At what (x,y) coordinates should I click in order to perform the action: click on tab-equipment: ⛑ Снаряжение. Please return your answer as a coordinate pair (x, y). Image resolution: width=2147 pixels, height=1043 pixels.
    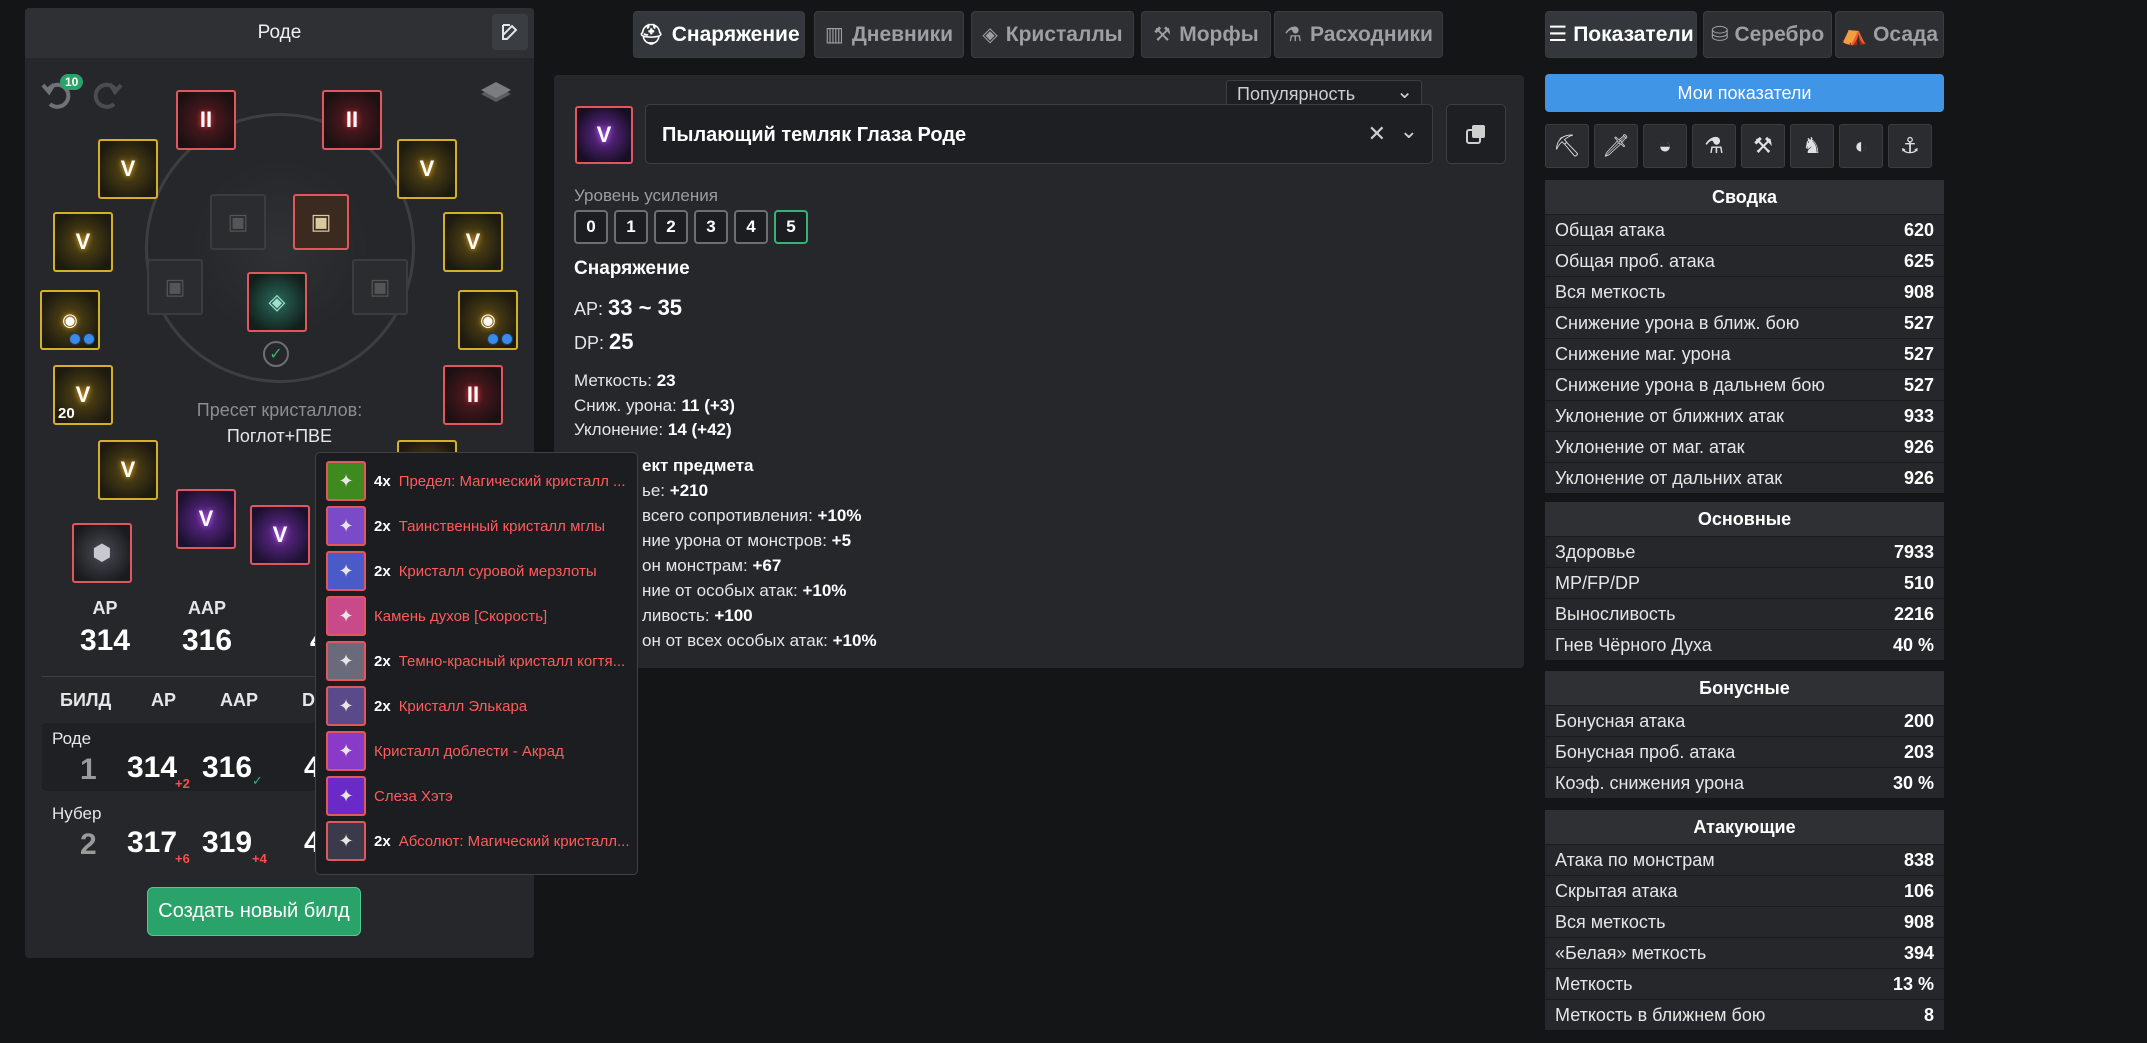
    Looking at the image, I should click on (719, 34).